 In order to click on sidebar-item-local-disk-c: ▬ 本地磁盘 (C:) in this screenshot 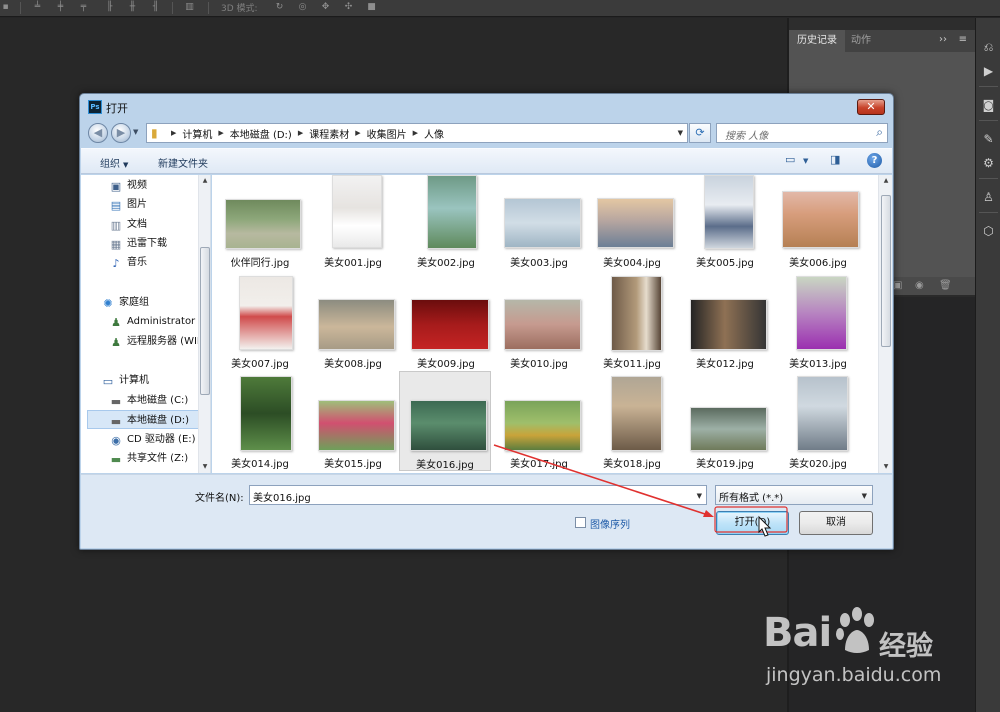, I will do `click(159, 400)`.